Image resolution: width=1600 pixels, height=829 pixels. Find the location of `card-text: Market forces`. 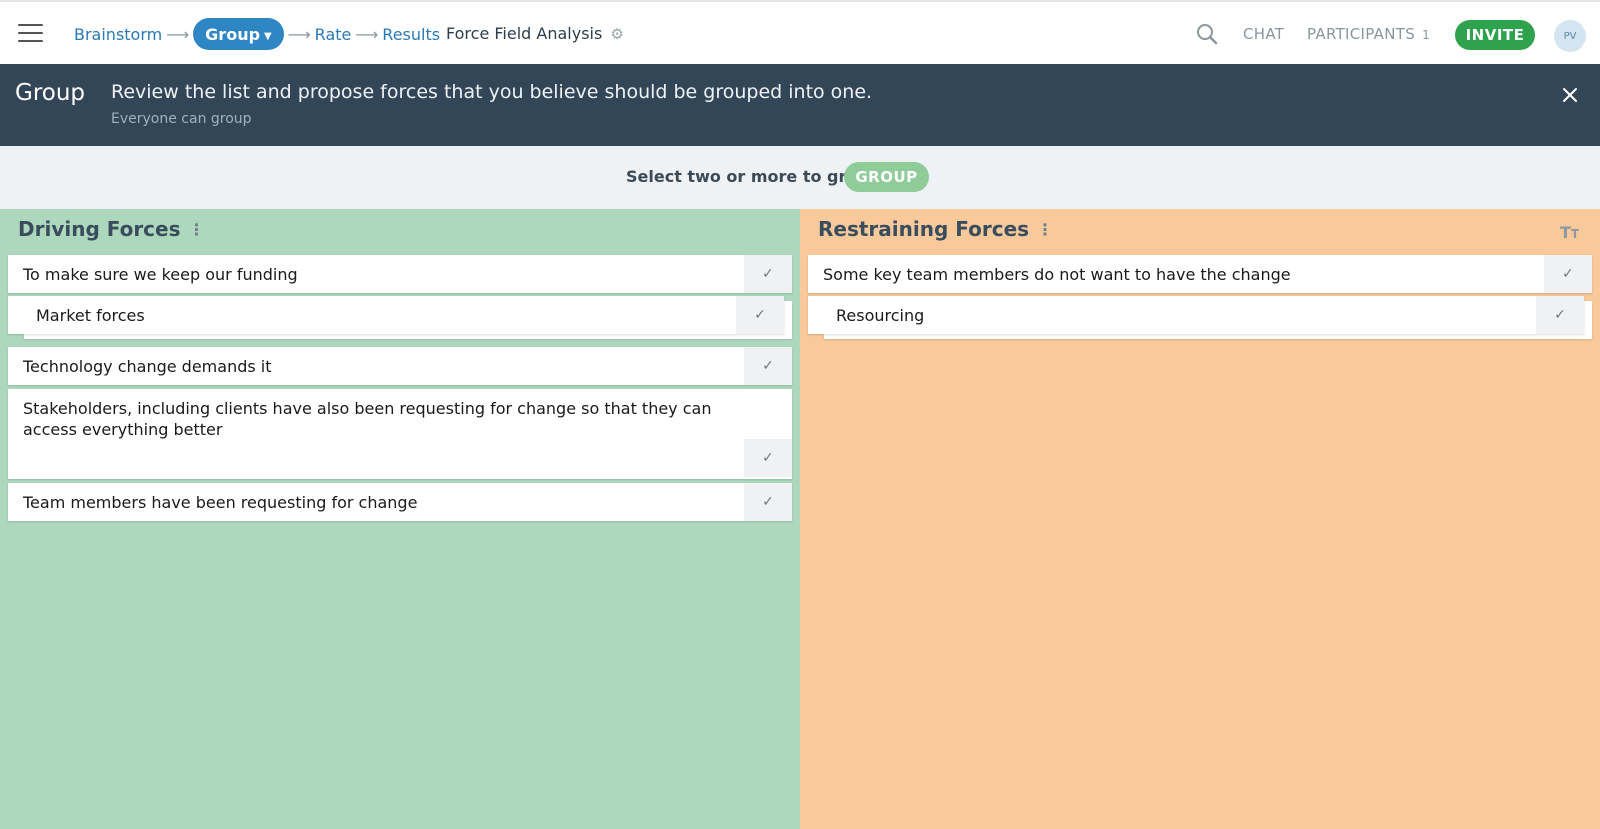

card-text: Market forces is located at coordinates (90, 315).